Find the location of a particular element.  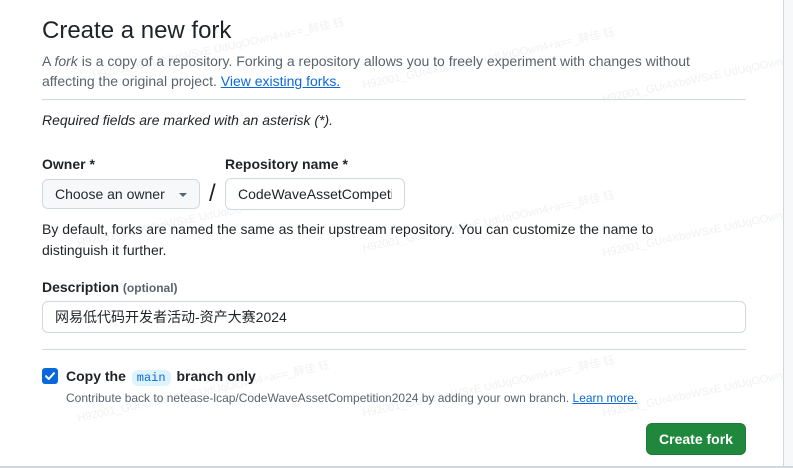

intro-prefix: A is located at coordinates (48, 61).